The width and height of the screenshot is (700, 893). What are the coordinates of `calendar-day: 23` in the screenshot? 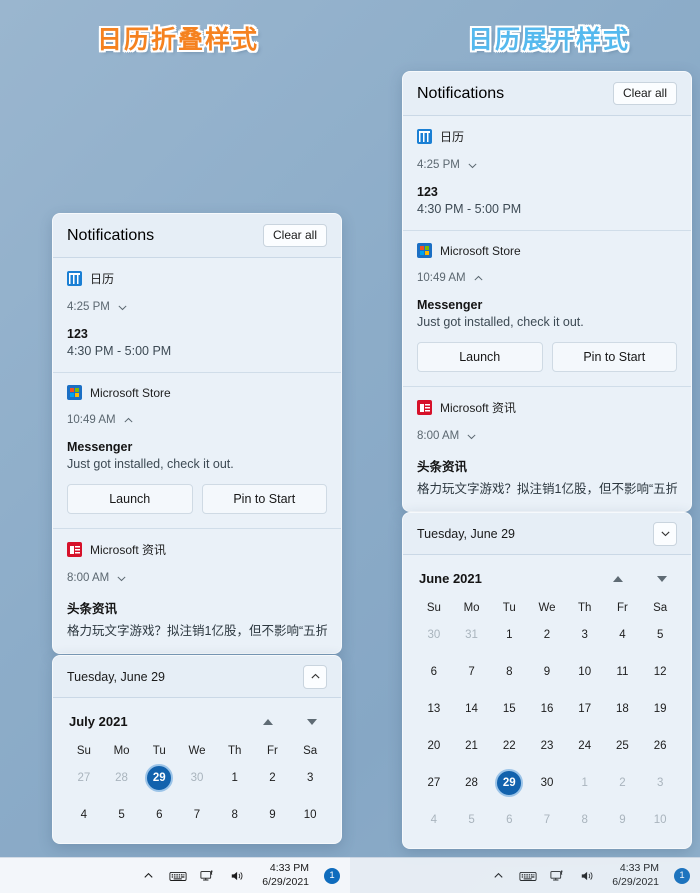 It's located at (547, 745).